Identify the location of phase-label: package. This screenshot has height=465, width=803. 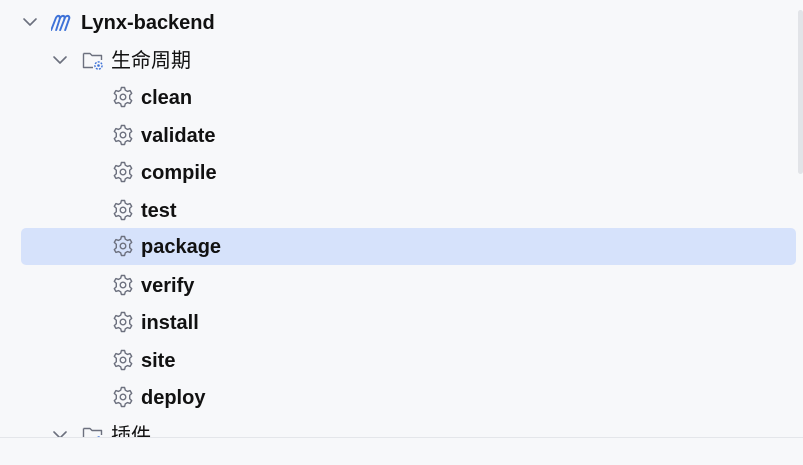
(181, 247).